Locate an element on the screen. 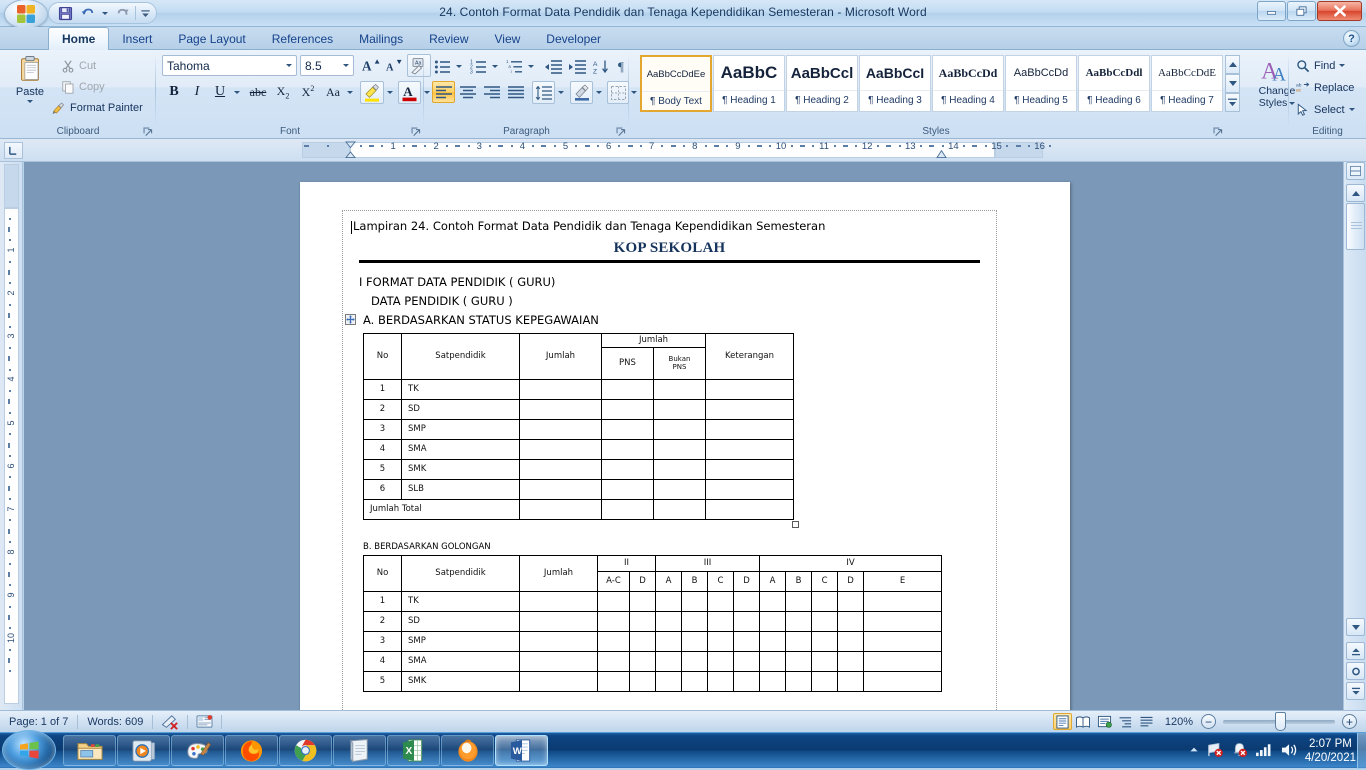  right-indent-marker is located at coordinates (941, 155).